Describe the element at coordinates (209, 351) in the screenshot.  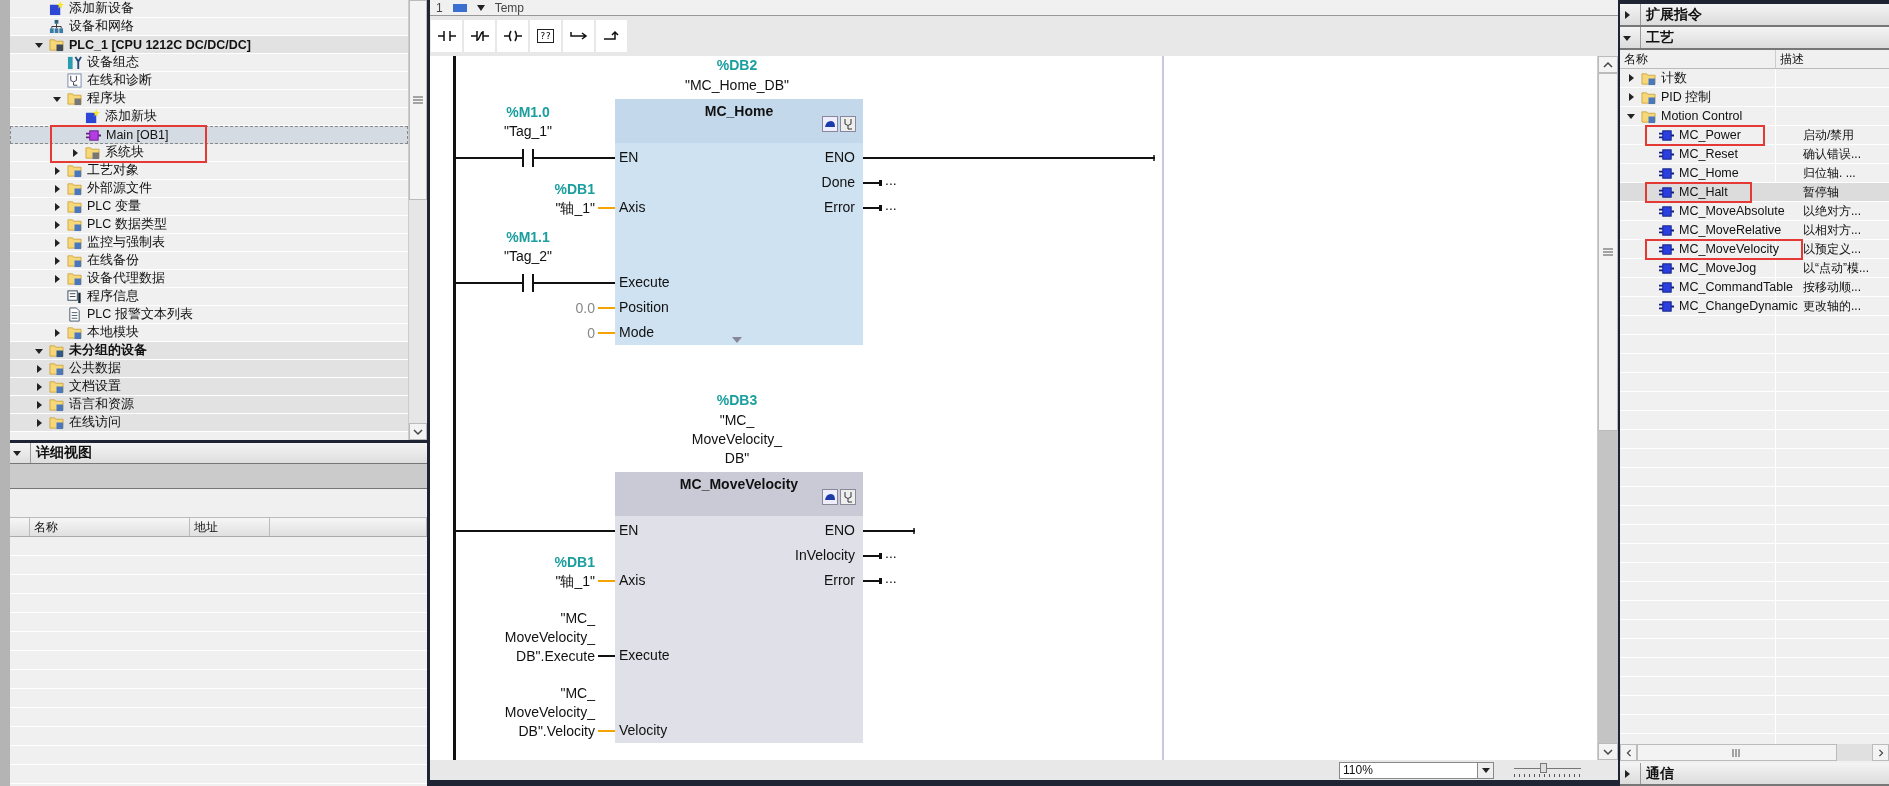
I see `tree-item: 未分组的设备` at that location.